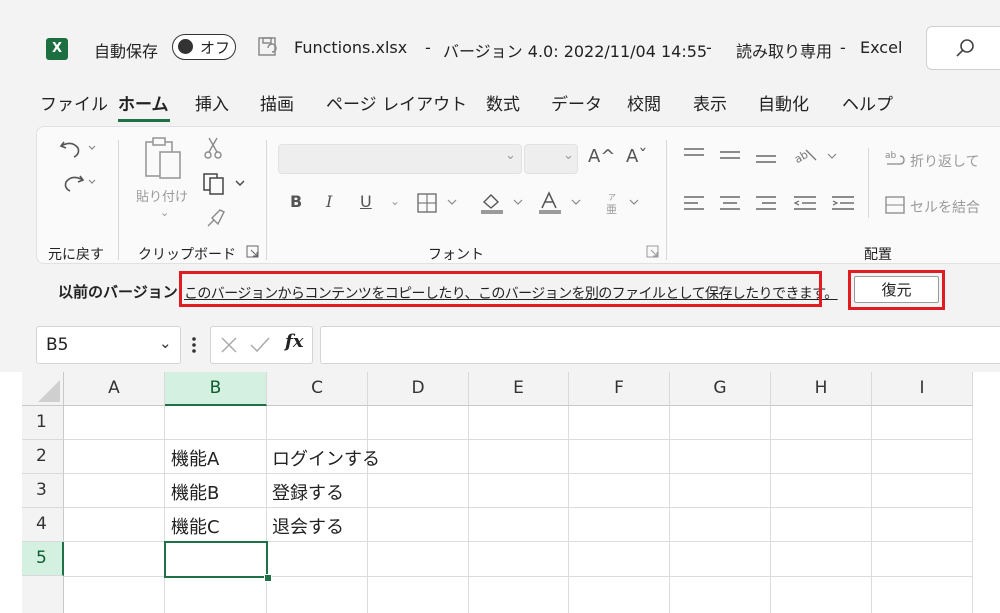  Describe the element at coordinates (576, 105) in the screenshot. I see `tab-data: データ` at that location.